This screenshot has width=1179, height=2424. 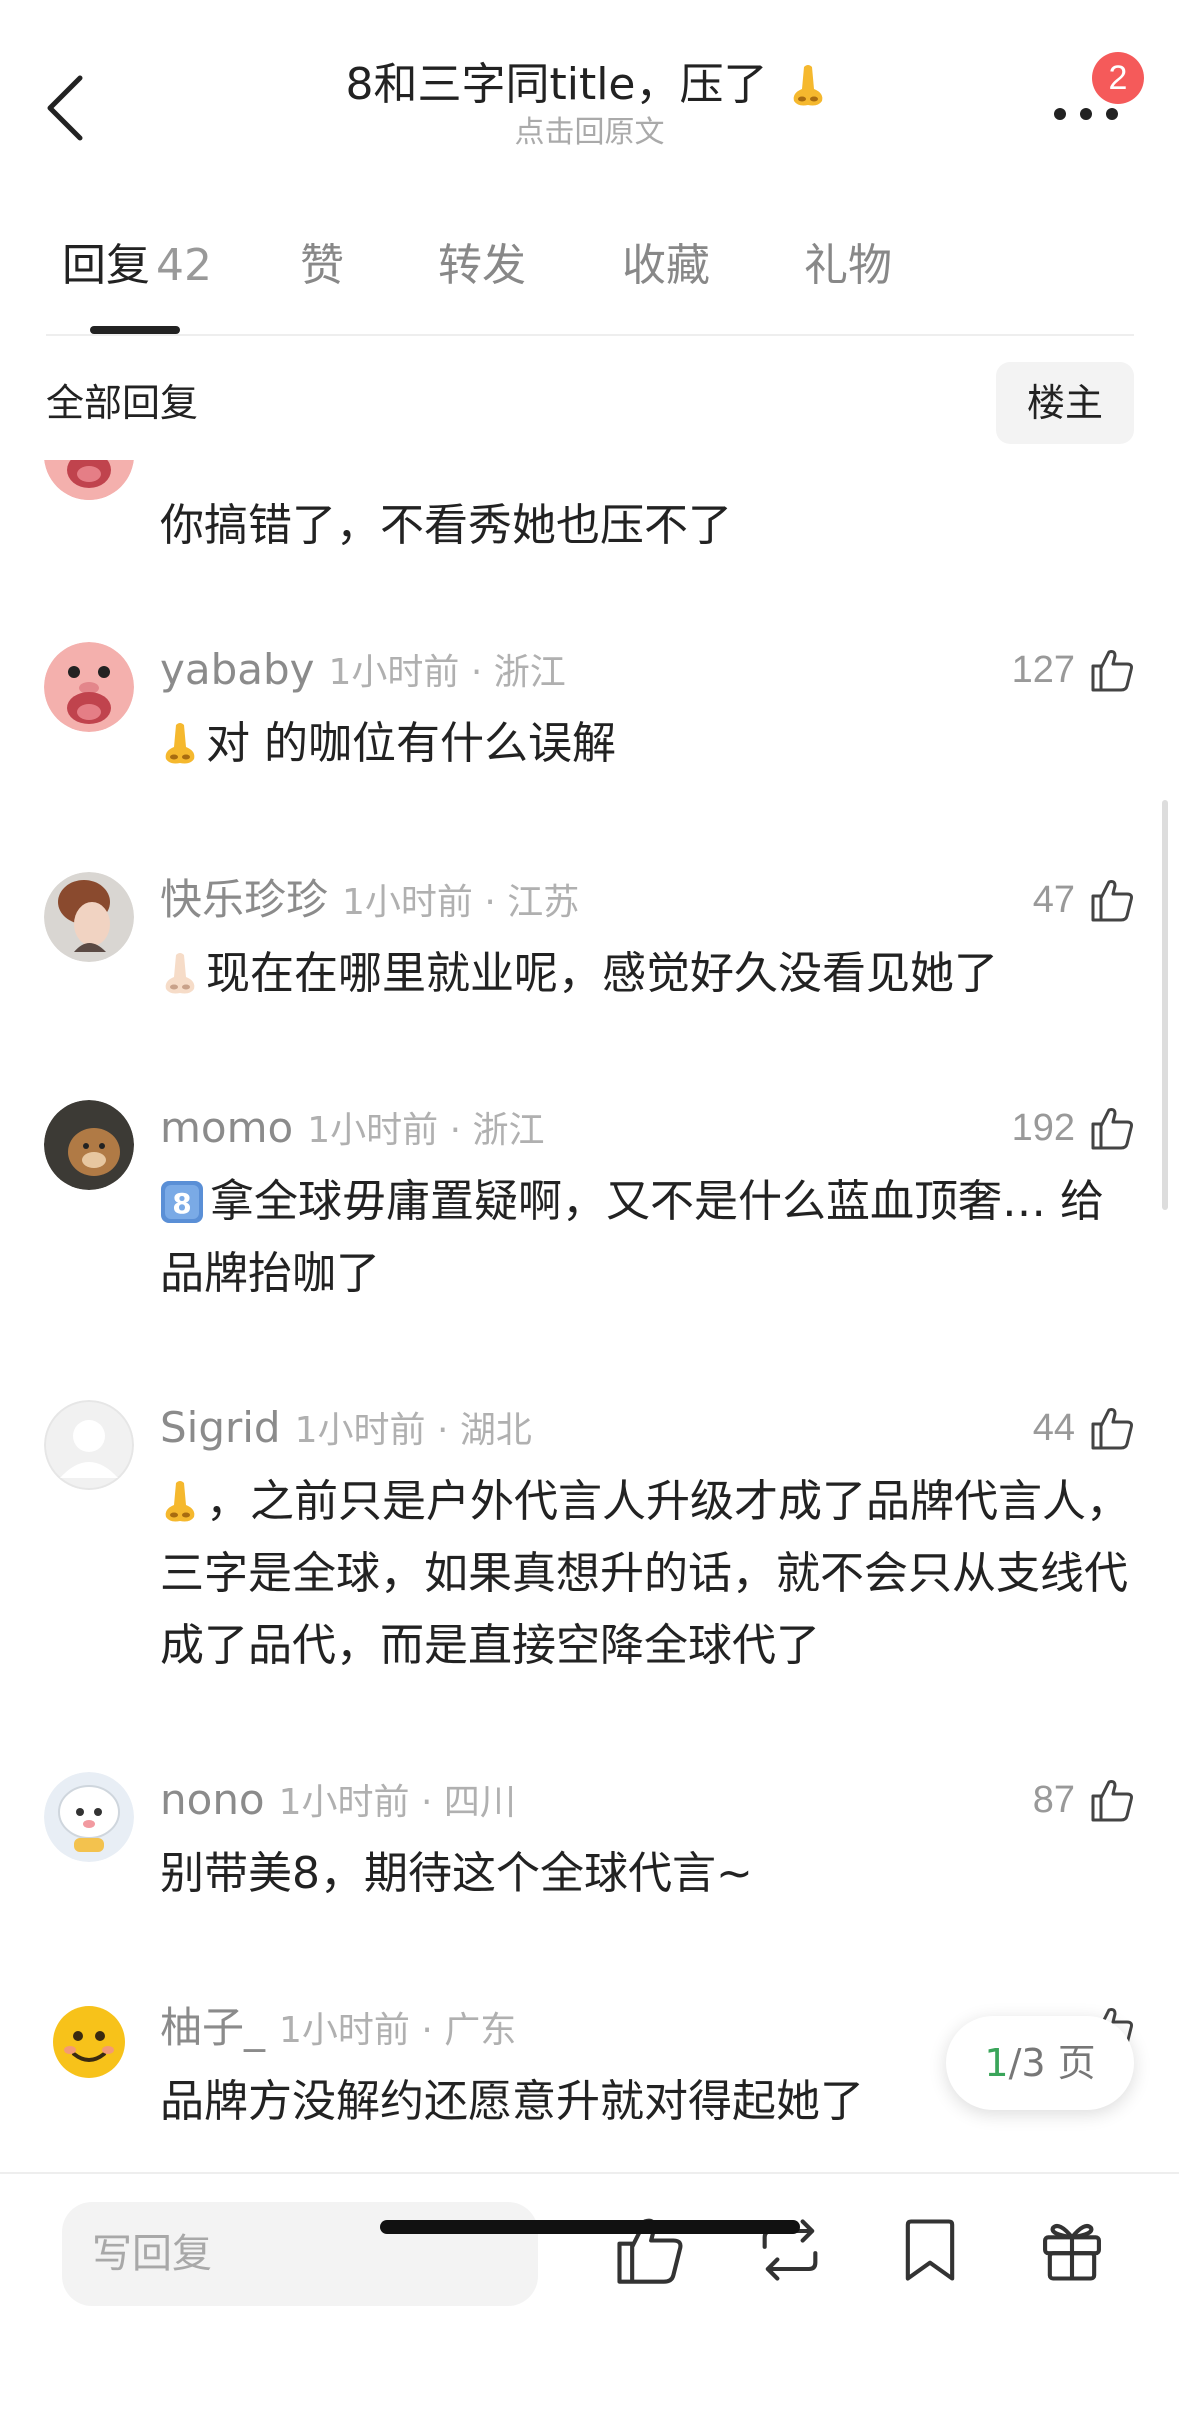 What do you see at coordinates (590, 335) in the screenshot?
I see `divider` at bounding box center [590, 335].